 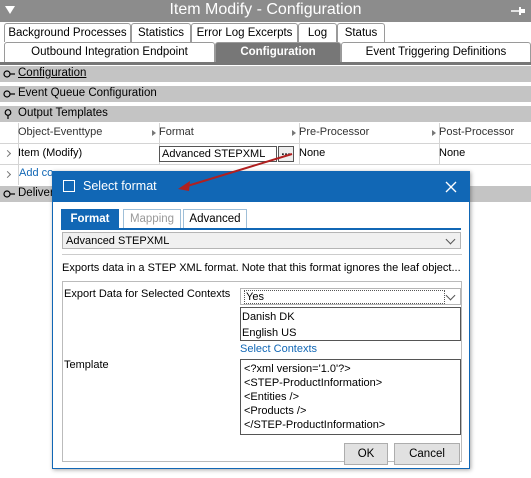 I want to click on window-icon, so click(x=69, y=186).